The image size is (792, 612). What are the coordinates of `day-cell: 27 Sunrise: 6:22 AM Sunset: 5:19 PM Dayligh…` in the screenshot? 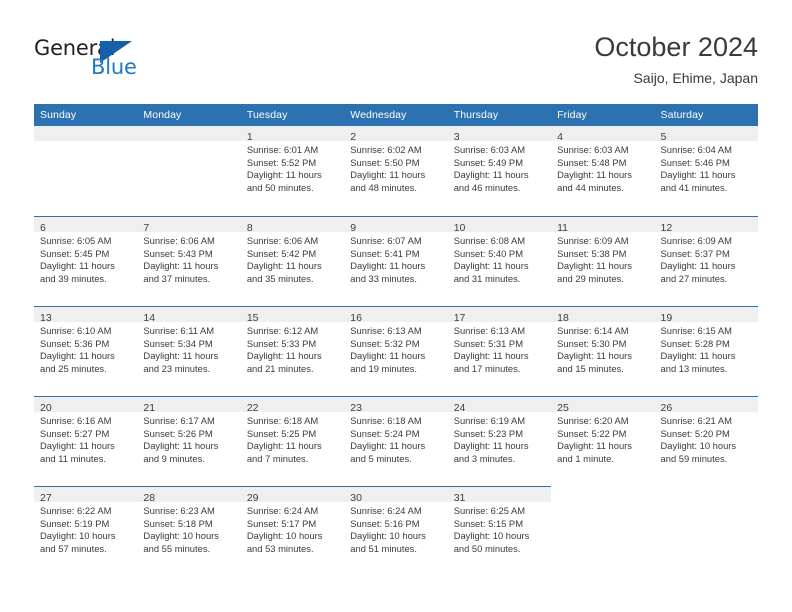 It's located at (86, 531).